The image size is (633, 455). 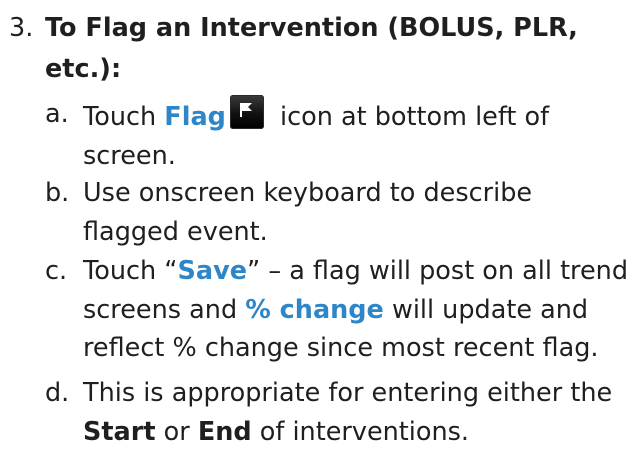 I want to click on percent-change-keyword: % change, so click(x=314, y=309).